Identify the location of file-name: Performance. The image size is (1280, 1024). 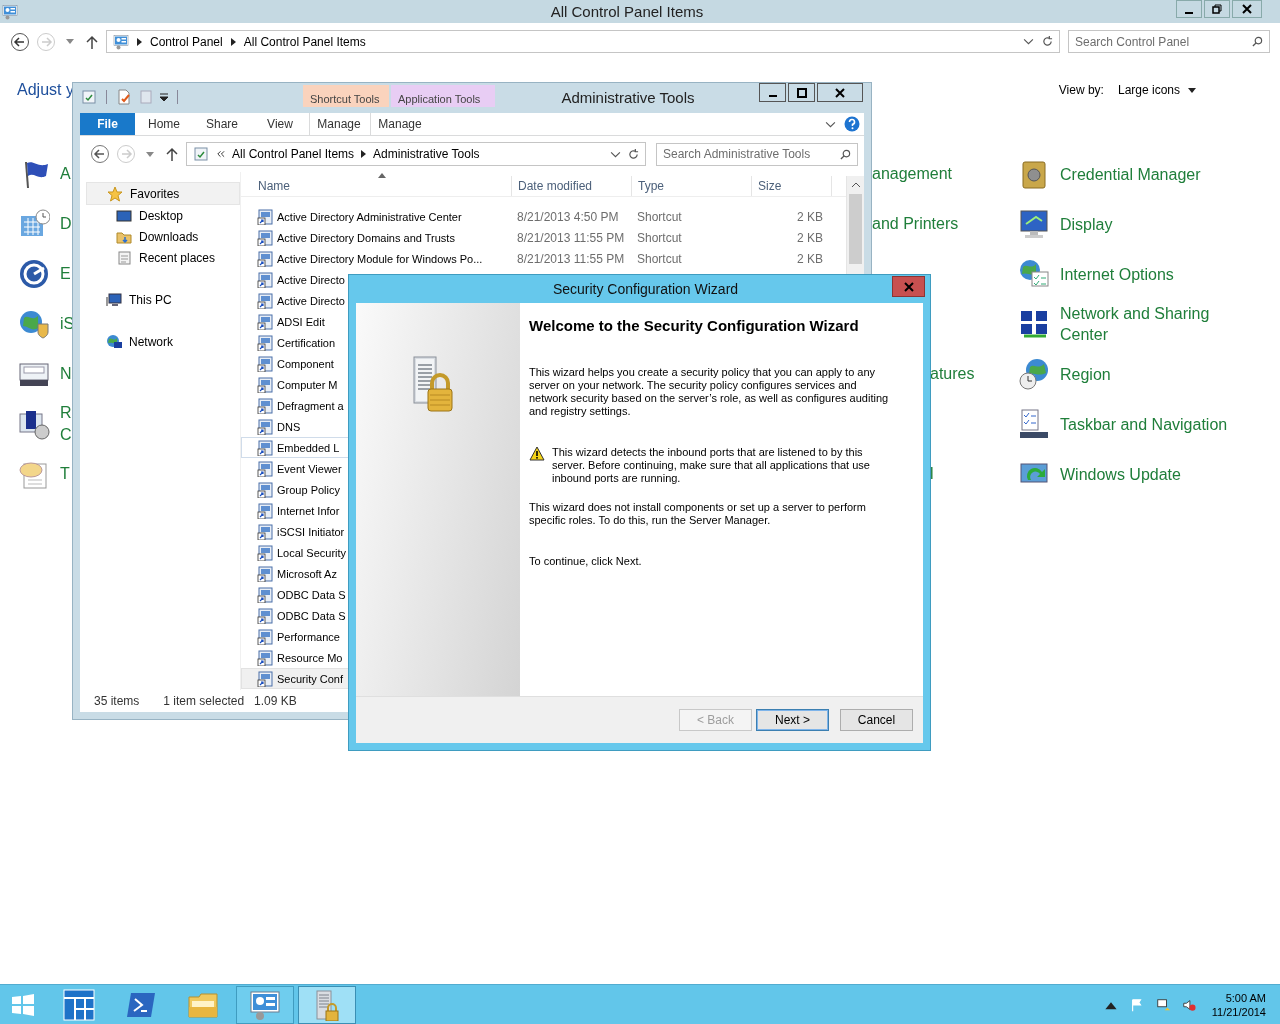
(309, 636).